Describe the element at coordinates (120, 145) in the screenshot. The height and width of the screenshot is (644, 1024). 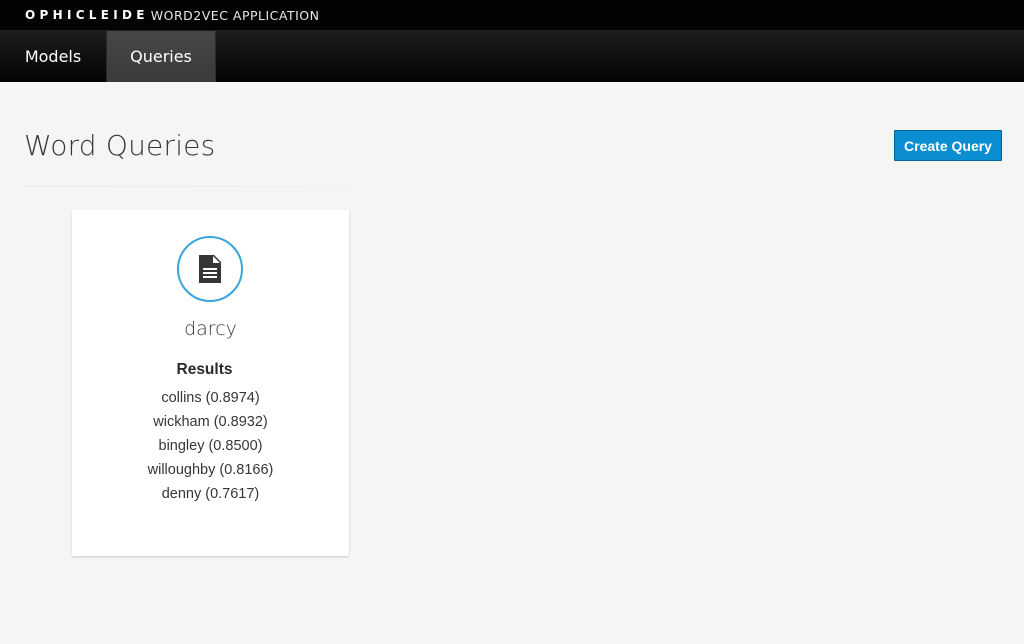
I see `page-title: Word Queries` at that location.